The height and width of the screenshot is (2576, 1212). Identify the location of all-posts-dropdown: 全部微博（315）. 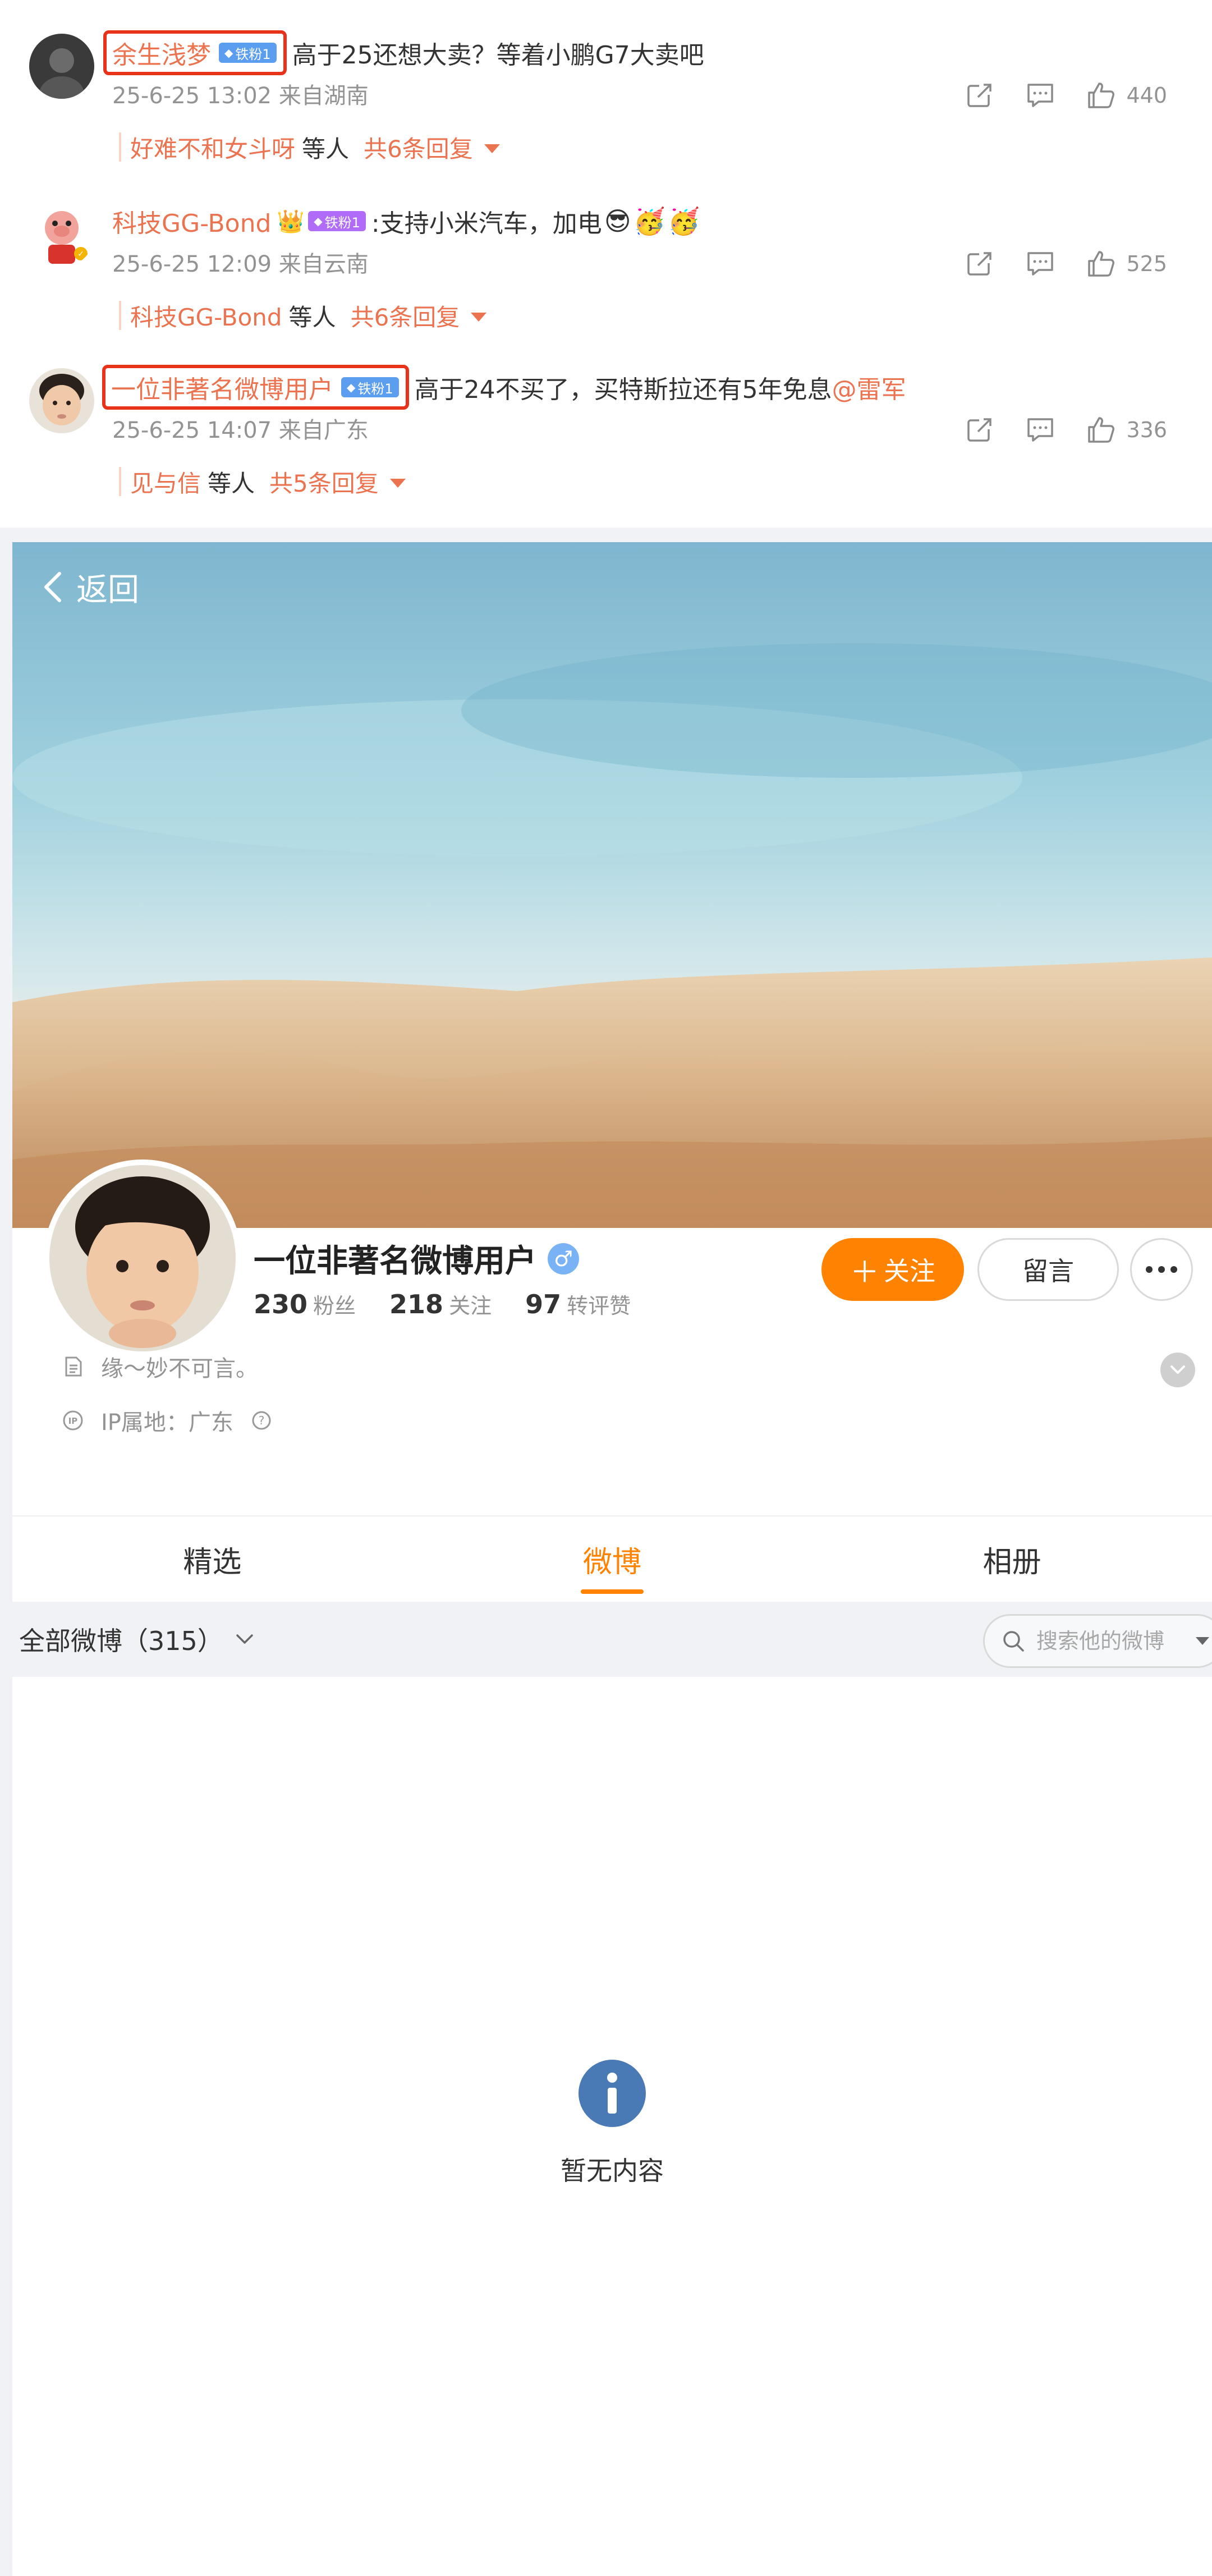
(137, 1639).